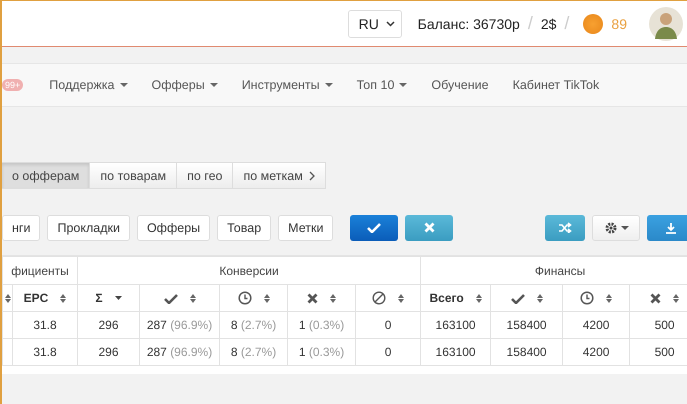 This screenshot has height=404, width=687. What do you see at coordinates (205, 175) in the screenshot?
I see `view-tab: по гео` at bounding box center [205, 175].